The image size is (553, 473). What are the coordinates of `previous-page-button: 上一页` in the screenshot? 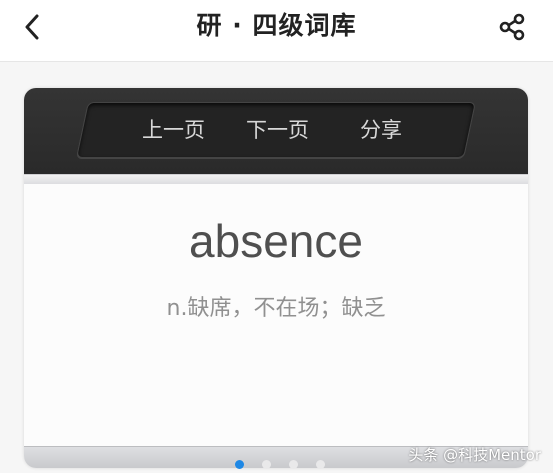 It's located at (173, 130).